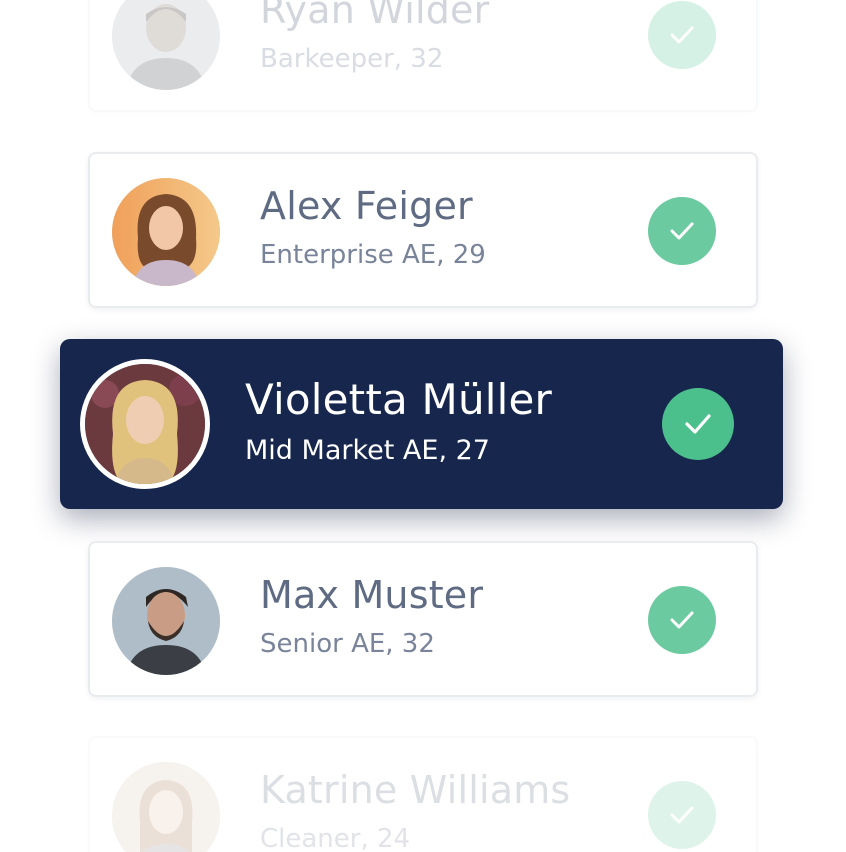 The height and width of the screenshot is (852, 846). I want to click on candidate-card-katrine-williams: Katrine Williams Cleaner, 24, so click(423, 794).